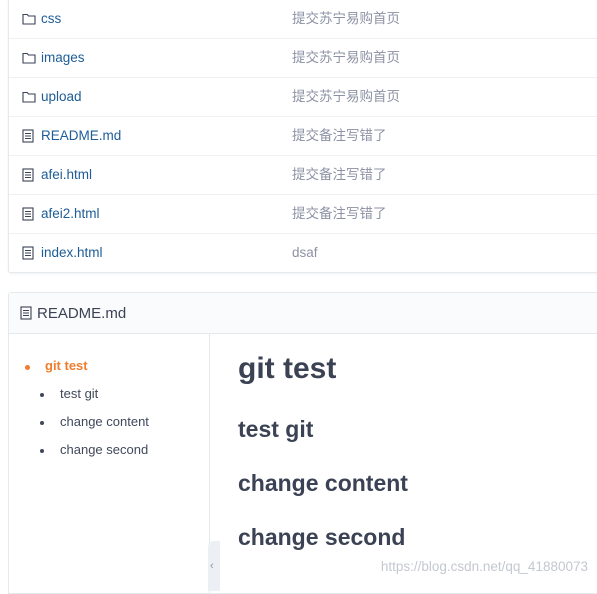  I want to click on toc-label: change second, so click(104, 449).